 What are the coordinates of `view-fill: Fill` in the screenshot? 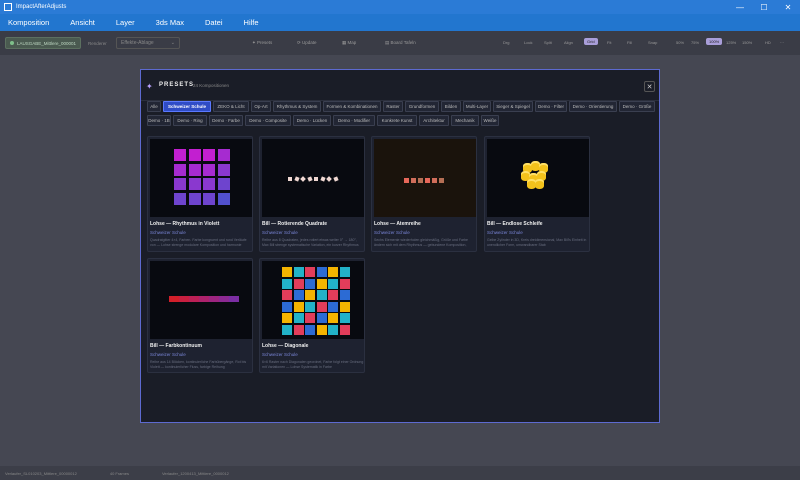 It's located at (629, 42).